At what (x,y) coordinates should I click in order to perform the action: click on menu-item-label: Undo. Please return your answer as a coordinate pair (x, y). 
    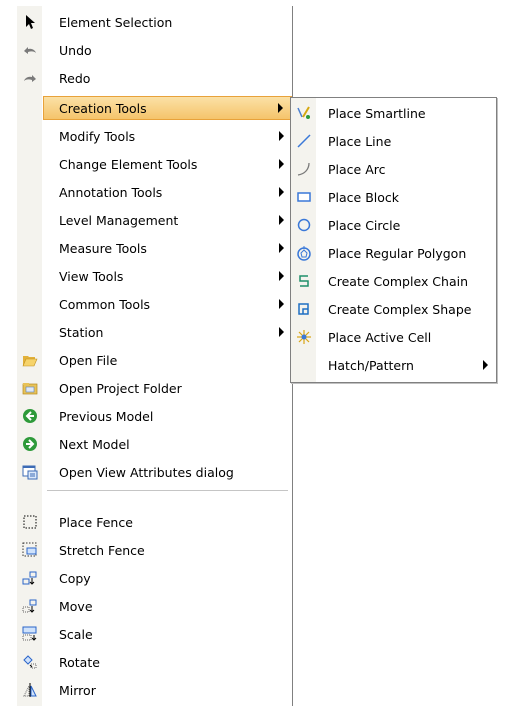
    Looking at the image, I should click on (75, 50).